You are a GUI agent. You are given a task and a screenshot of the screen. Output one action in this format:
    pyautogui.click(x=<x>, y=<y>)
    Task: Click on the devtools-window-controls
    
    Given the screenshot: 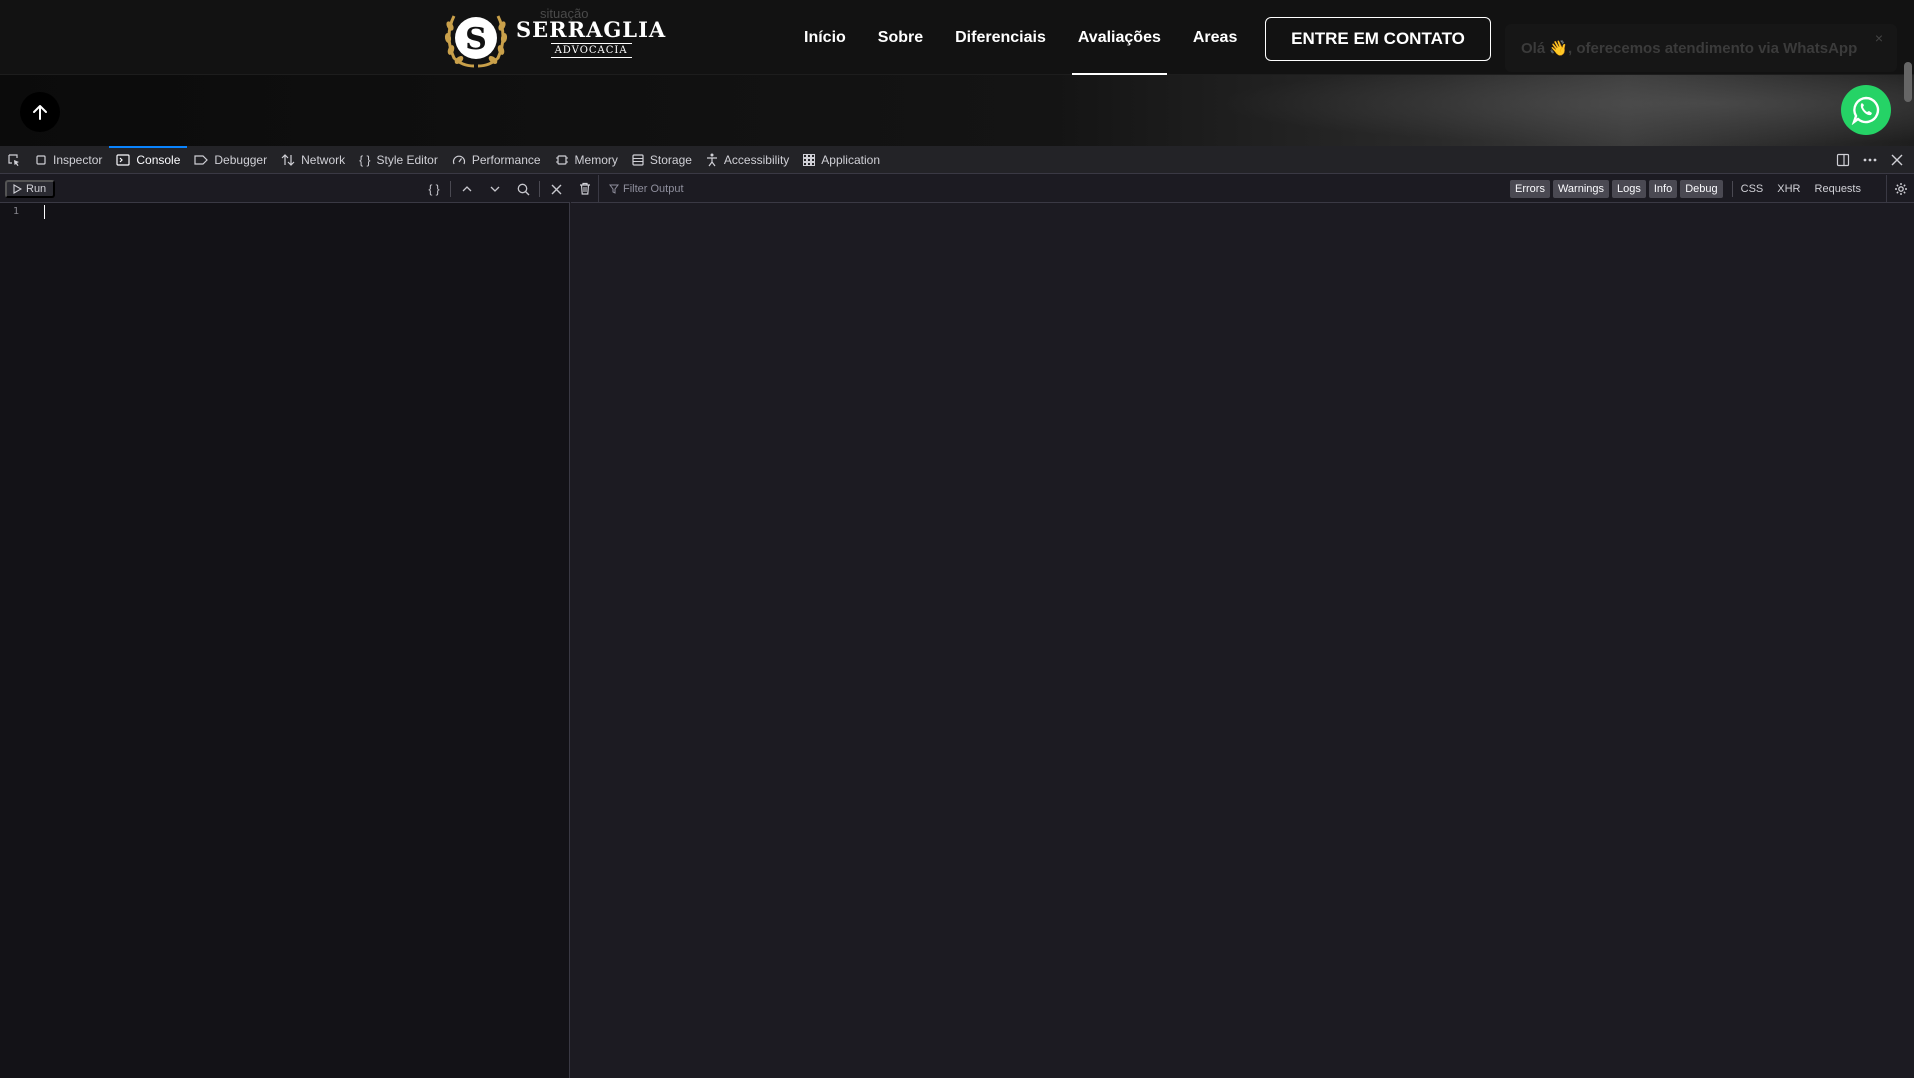 What is the action you would take?
    pyautogui.click(x=1869, y=160)
    